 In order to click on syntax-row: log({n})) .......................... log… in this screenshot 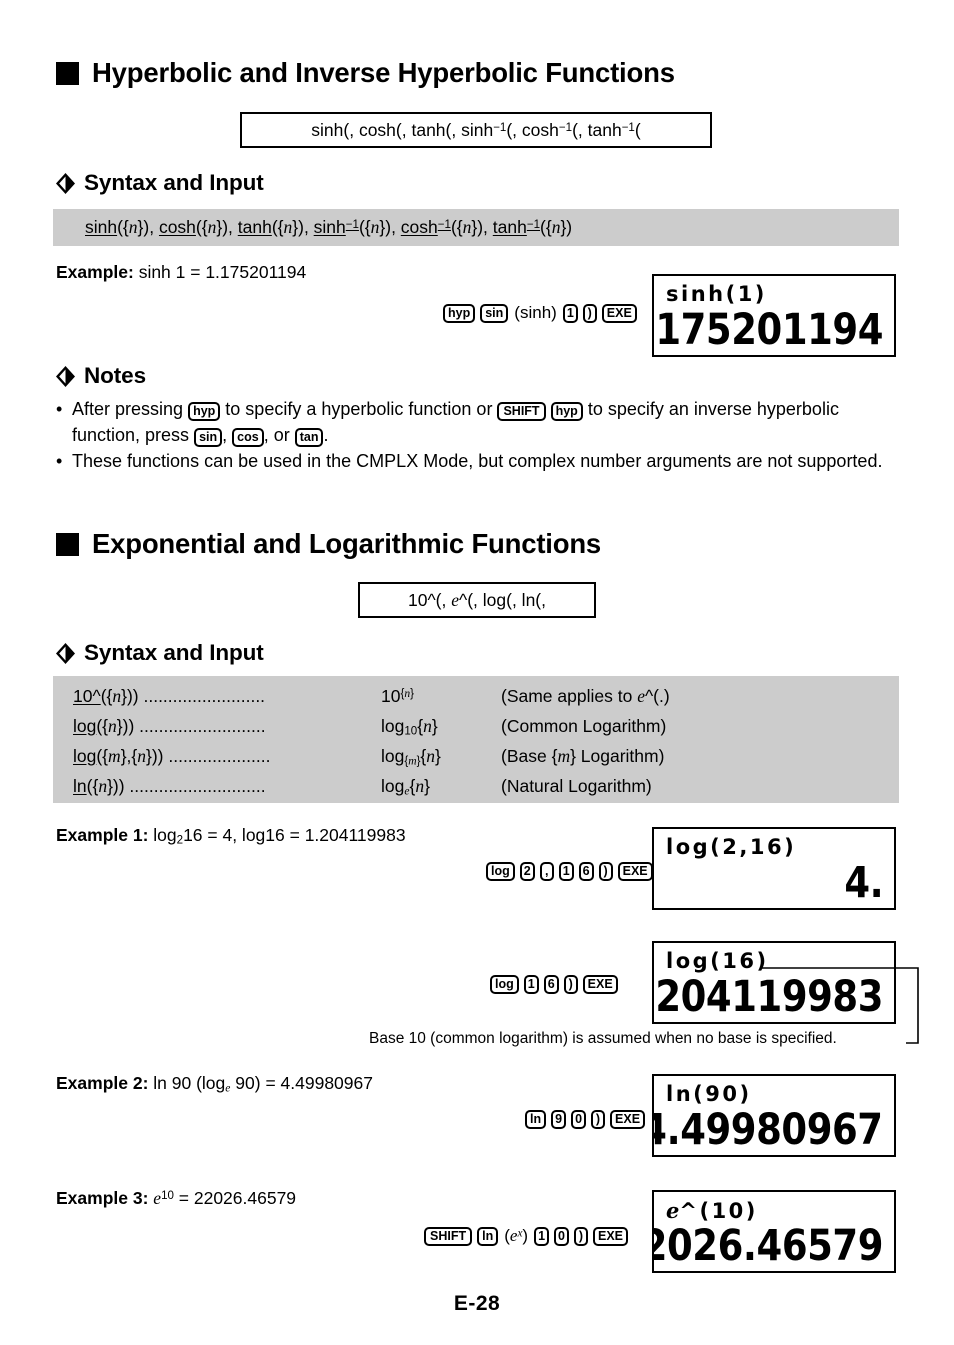, I will do `click(371, 731)`.